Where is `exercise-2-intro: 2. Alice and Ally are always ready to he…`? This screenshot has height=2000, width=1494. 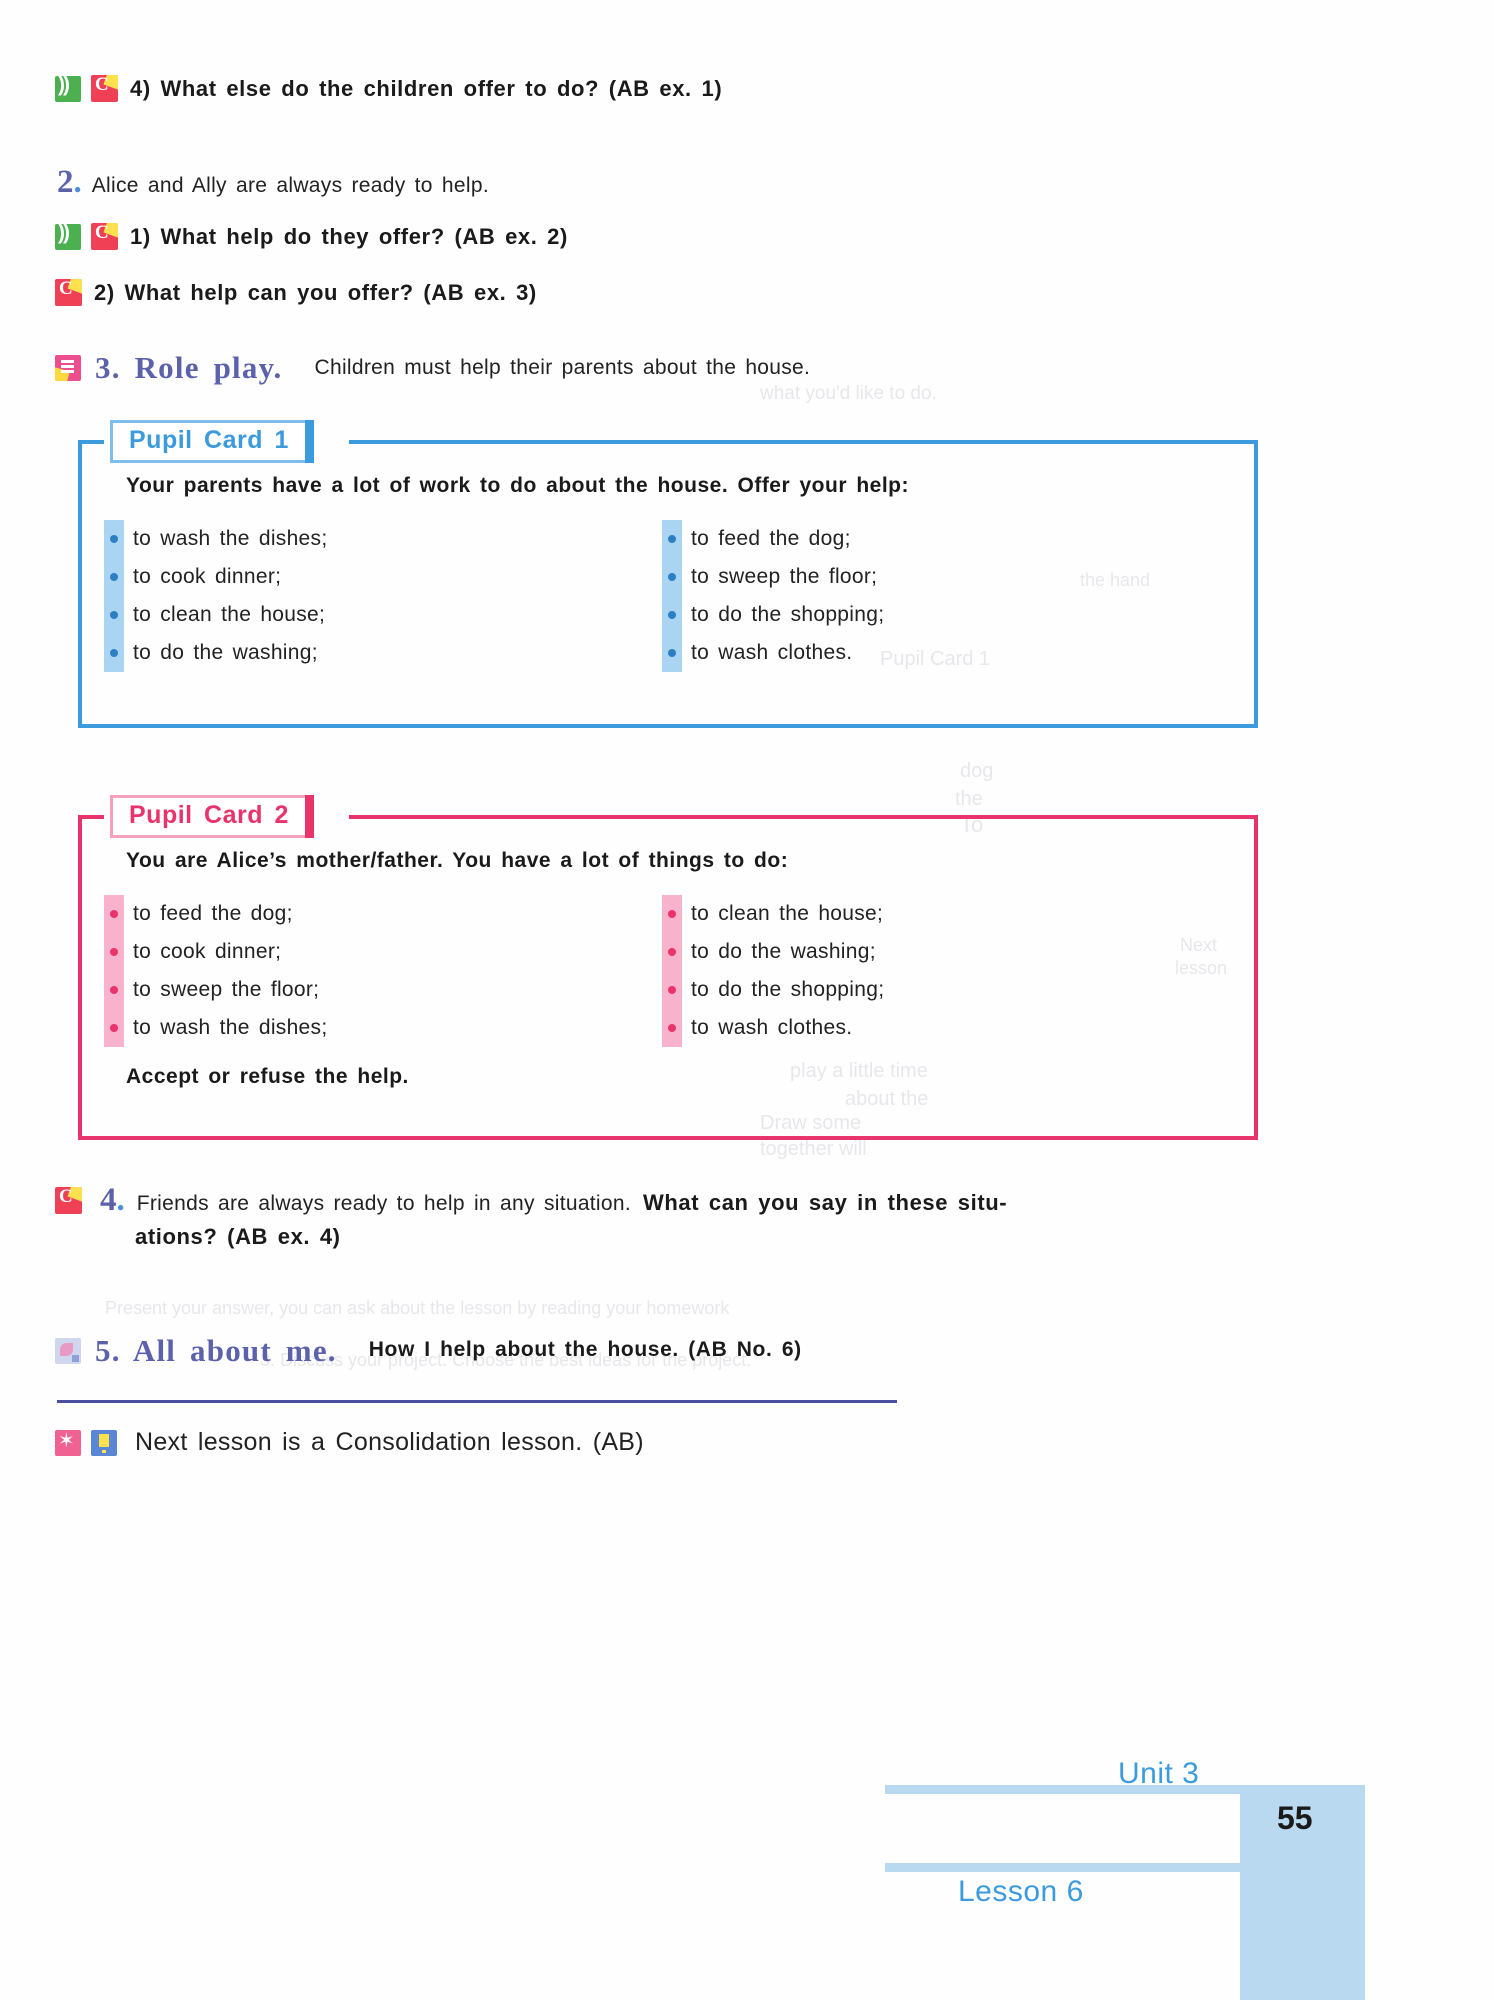
exercise-2-intro: 2. Alice and Ally are always ready to he… is located at coordinates (273, 182).